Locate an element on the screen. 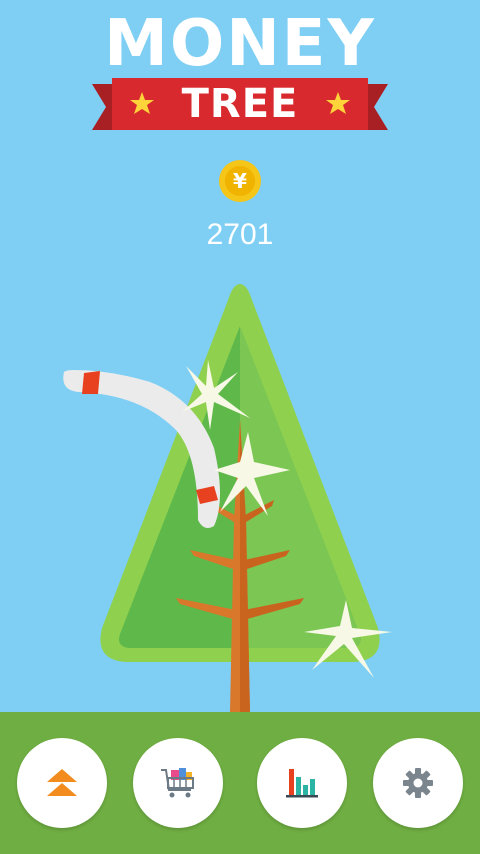 This screenshot has width=480, height=854. shopping-cart-icon is located at coordinates (177, 783).